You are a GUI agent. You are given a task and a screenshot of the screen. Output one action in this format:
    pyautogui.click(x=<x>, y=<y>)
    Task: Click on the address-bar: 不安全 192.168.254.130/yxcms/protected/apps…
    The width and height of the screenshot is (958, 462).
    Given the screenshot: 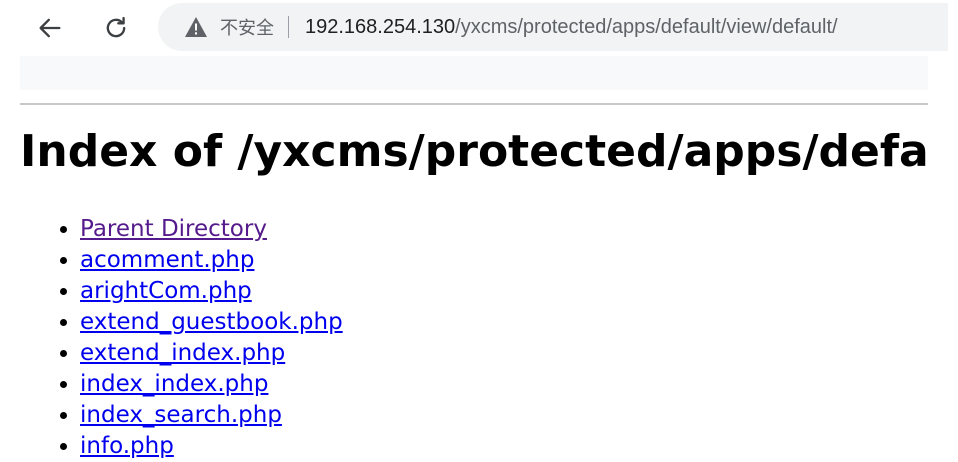 What is the action you would take?
    pyautogui.click(x=553, y=27)
    